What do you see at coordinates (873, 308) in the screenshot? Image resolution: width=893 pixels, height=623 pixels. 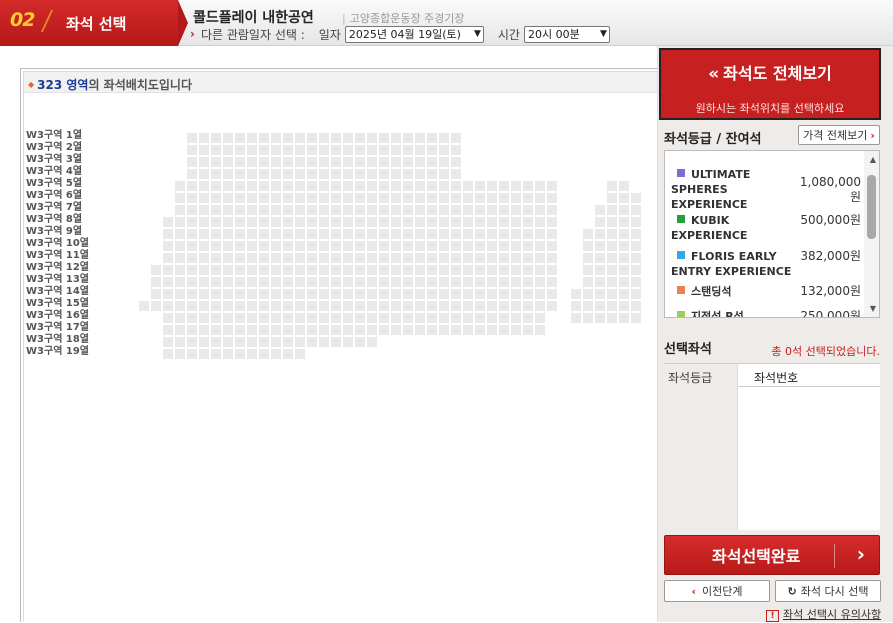 I see `scroll-down-icon: ▼` at bounding box center [873, 308].